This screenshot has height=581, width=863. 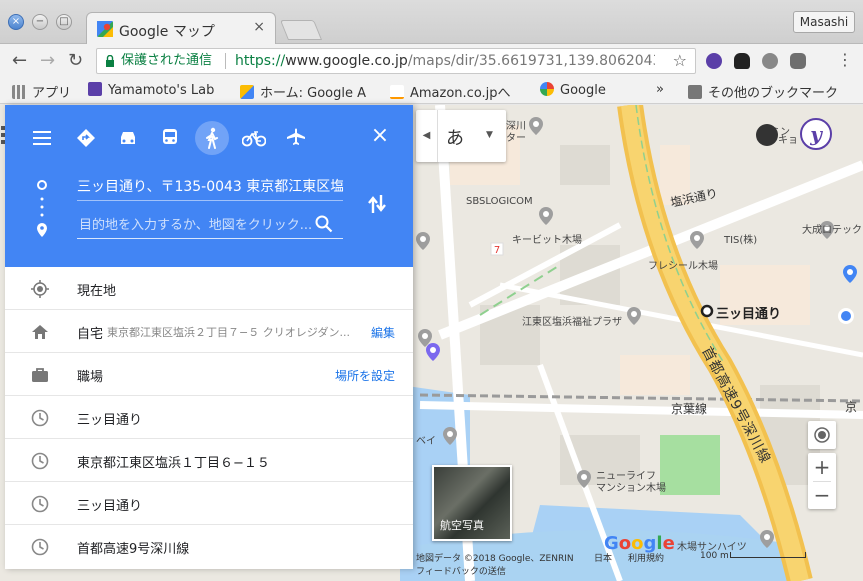 What do you see at coordinates (742, 61) in the screenshot?
I see `extension-cloud-icon` at bounding box center [742, 61].